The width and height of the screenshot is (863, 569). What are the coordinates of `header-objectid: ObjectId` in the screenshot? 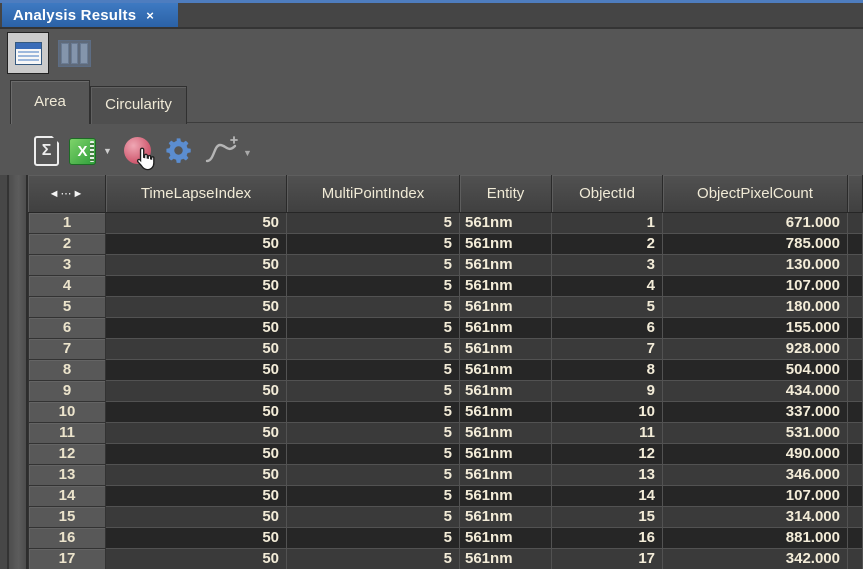 It's located at (607, 194).